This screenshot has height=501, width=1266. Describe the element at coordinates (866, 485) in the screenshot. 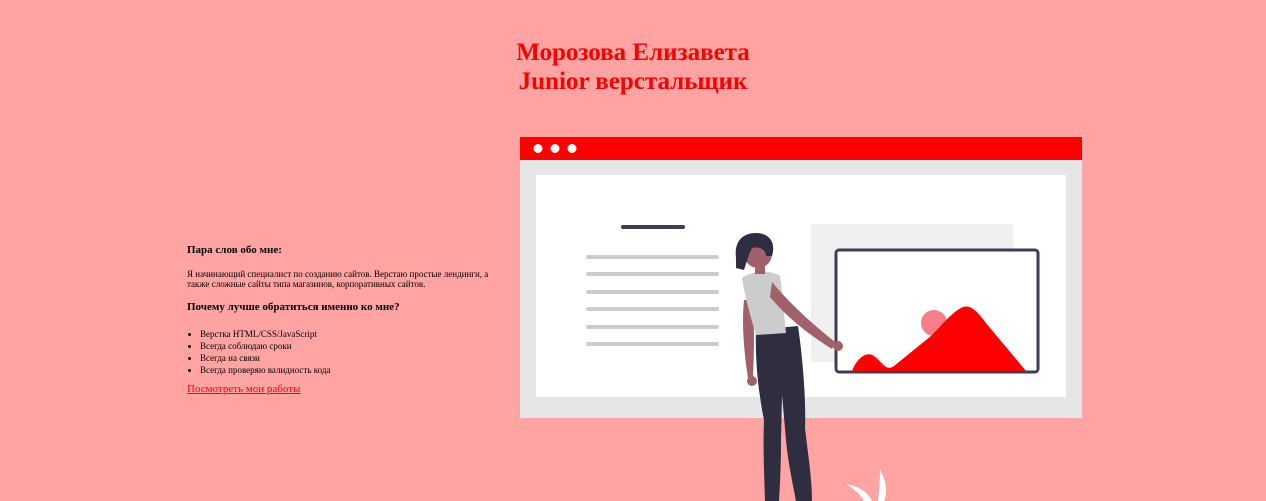

I see `plant-leaves` at that location.